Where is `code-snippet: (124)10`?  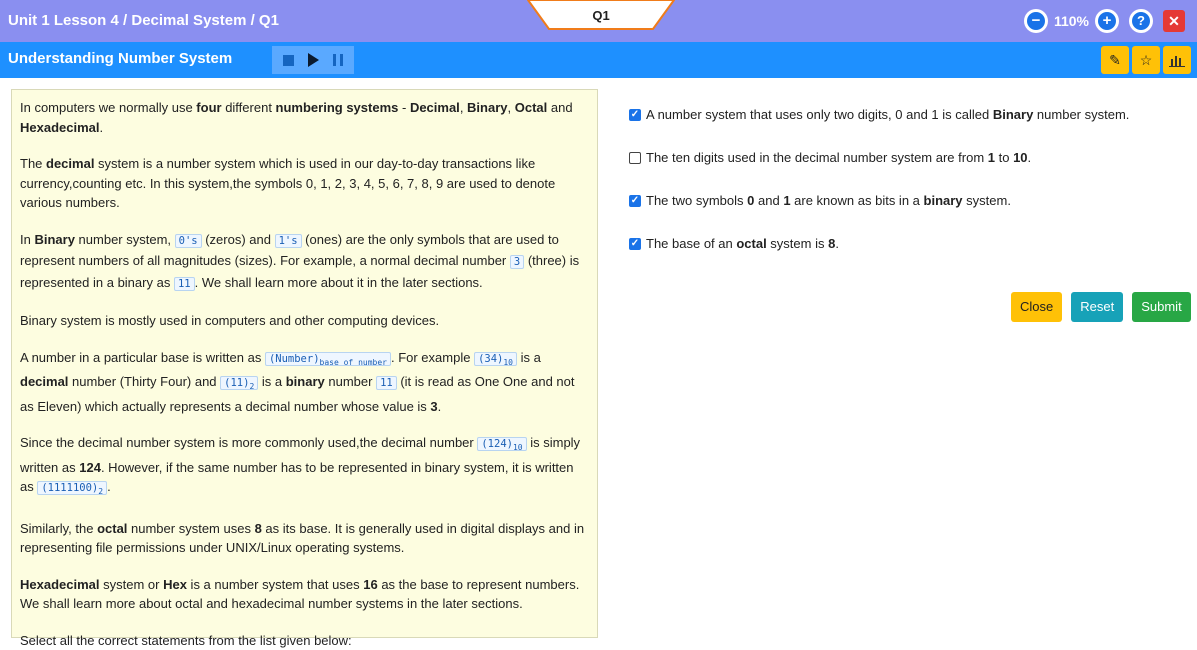 code-snippet: (124)10 is located at coordinates (502, 444).